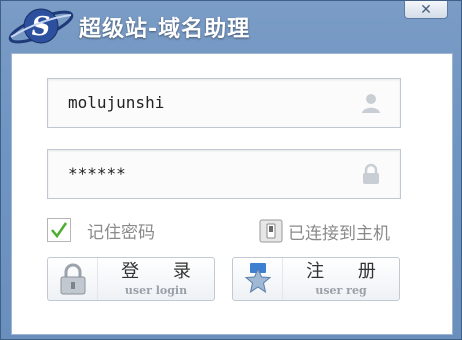 The height and width of the screenshot is (340, 462). What do you see at coordinates (348, 271) in the screenshot?
I see `register-button-label: 注 册` at bounding box center [348, 271].